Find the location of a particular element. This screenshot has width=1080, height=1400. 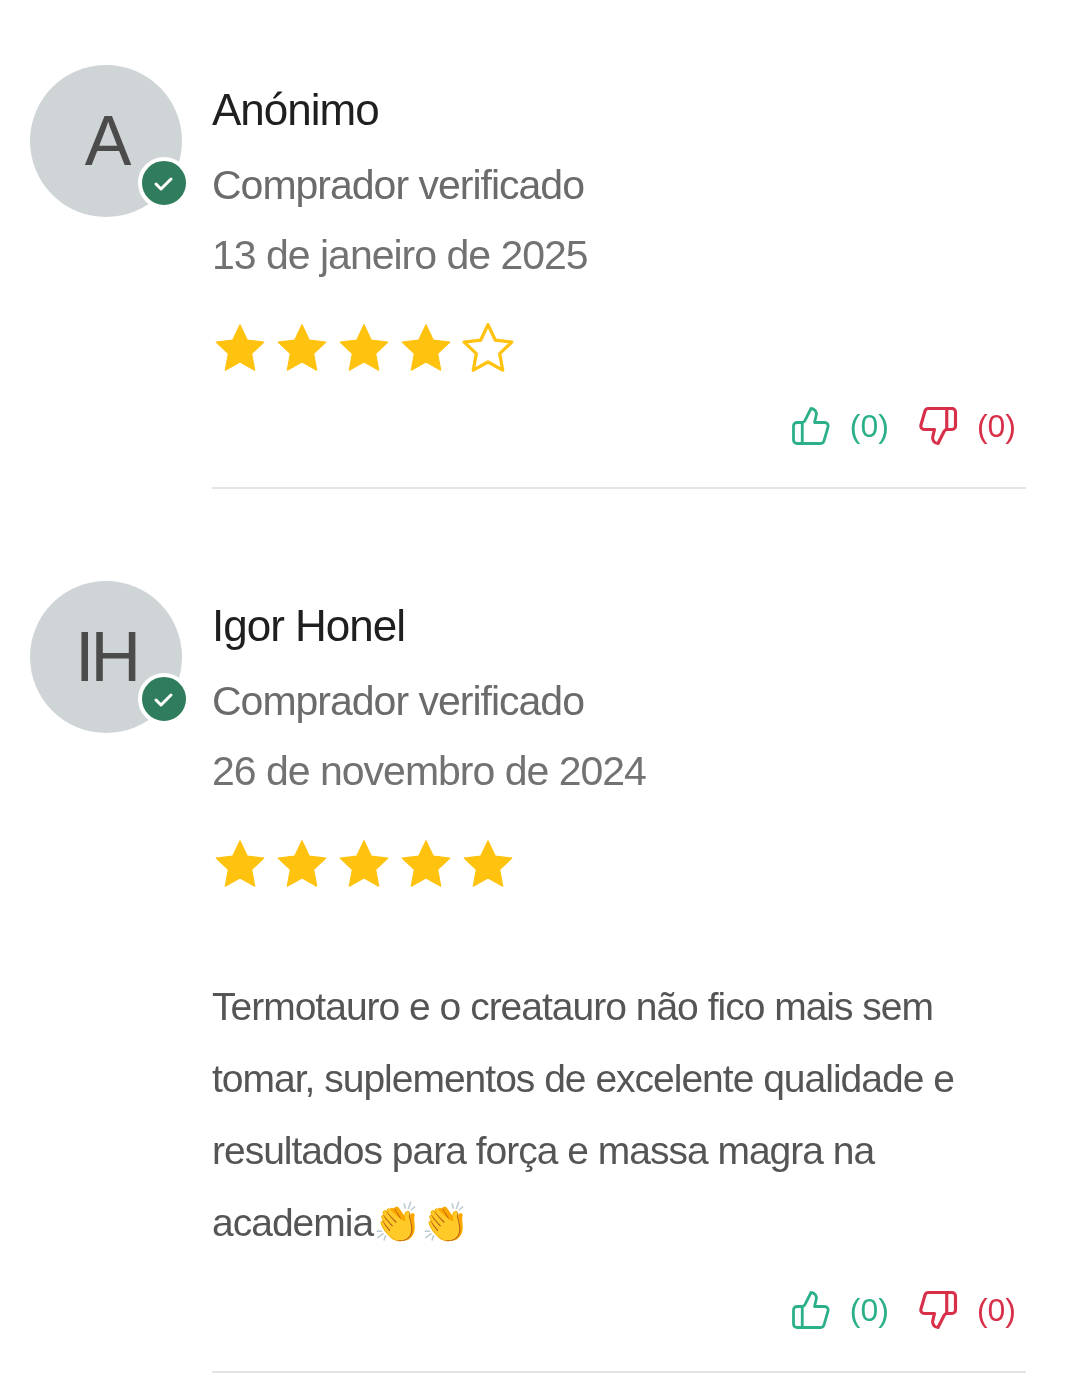

star-outline-icon is located at coordinates (488, 348).